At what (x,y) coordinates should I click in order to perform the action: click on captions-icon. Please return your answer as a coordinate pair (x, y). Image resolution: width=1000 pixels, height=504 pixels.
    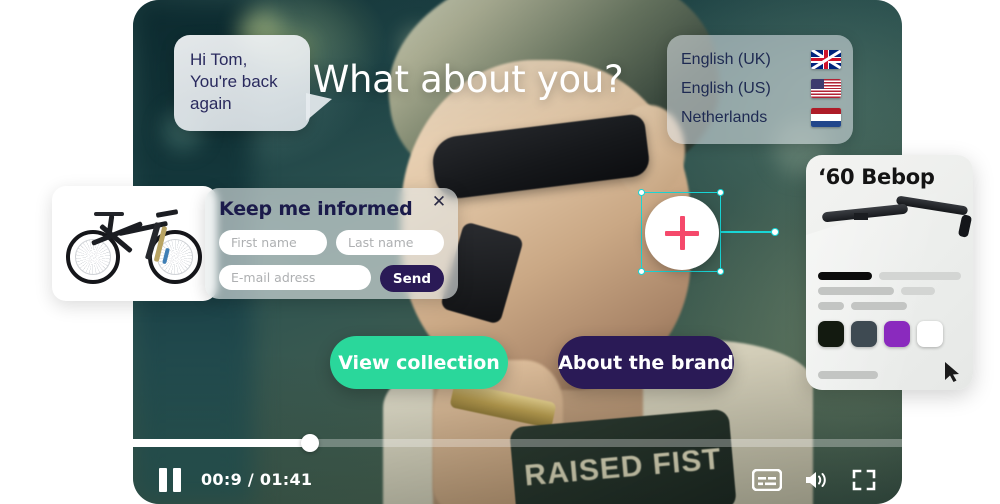
    Looking at the image, I should click on (767, 479).